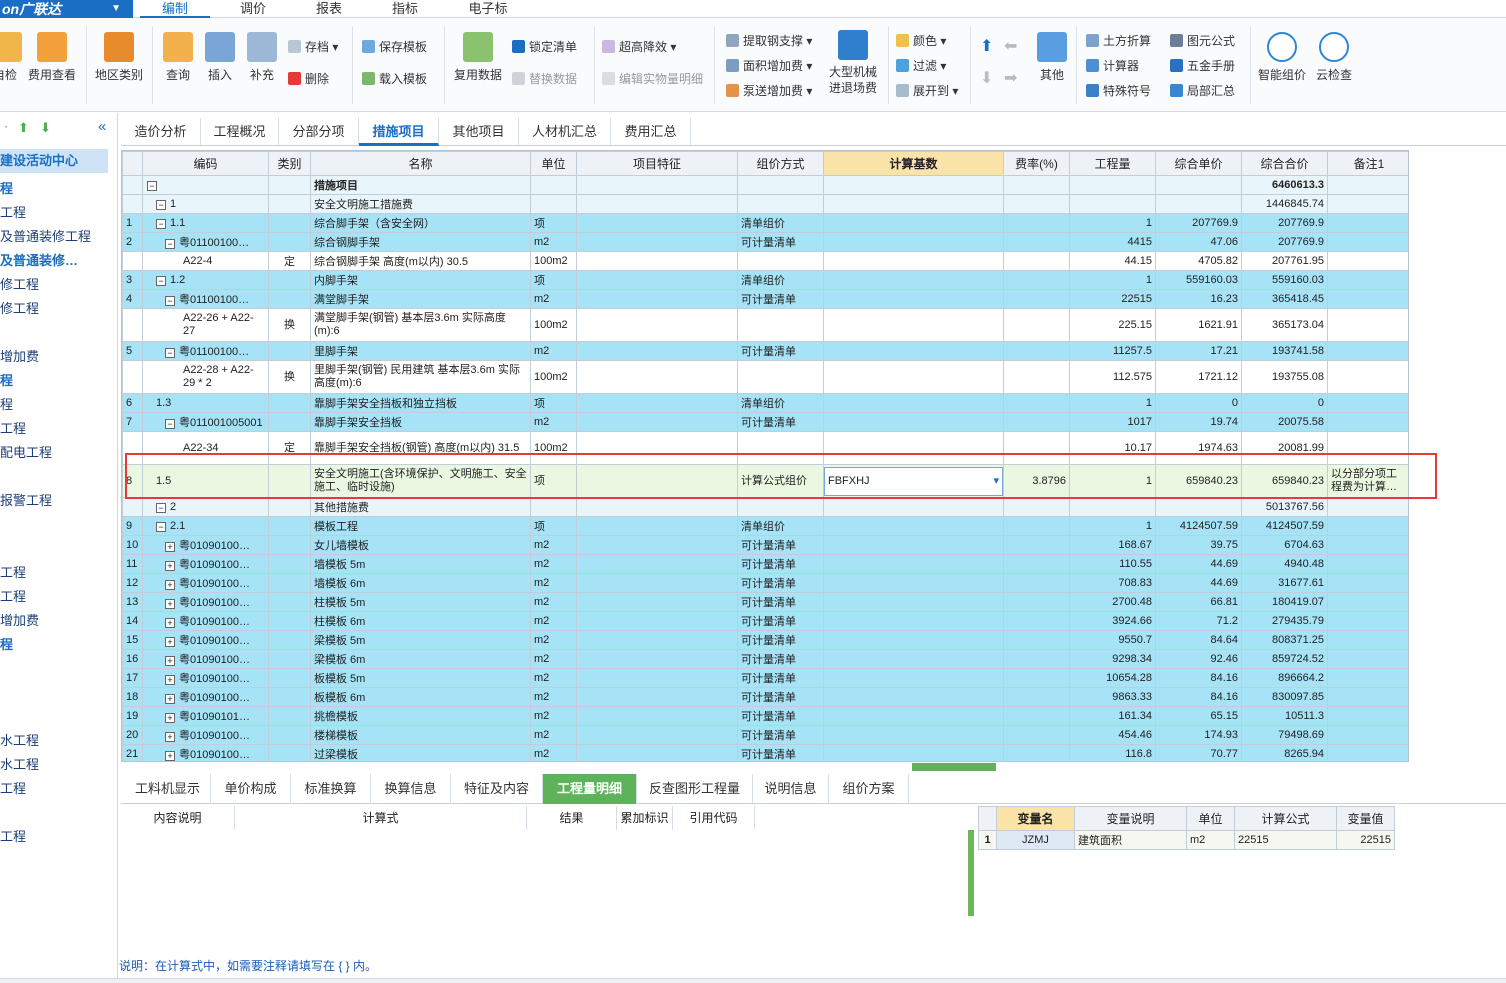 The width and height of the screenshot is (1506, 983). What do you see at coordinates (161, 132) in the screenshot?
I see `tab-cost-analysis: 造价分析` at bounding box center [161, 132].